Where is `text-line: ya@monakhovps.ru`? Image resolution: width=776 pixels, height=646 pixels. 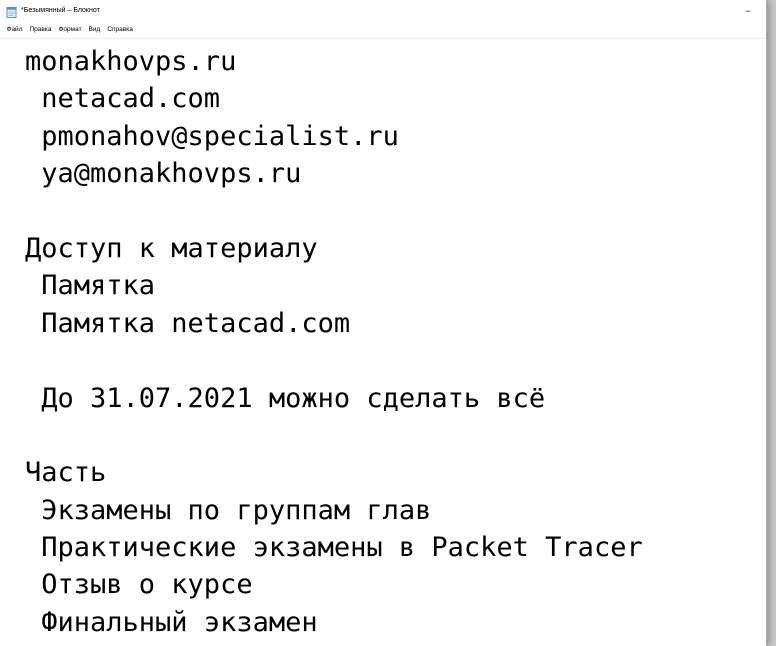 text-line: ya@monakhovps.ru is located at coordinates (163, 174).